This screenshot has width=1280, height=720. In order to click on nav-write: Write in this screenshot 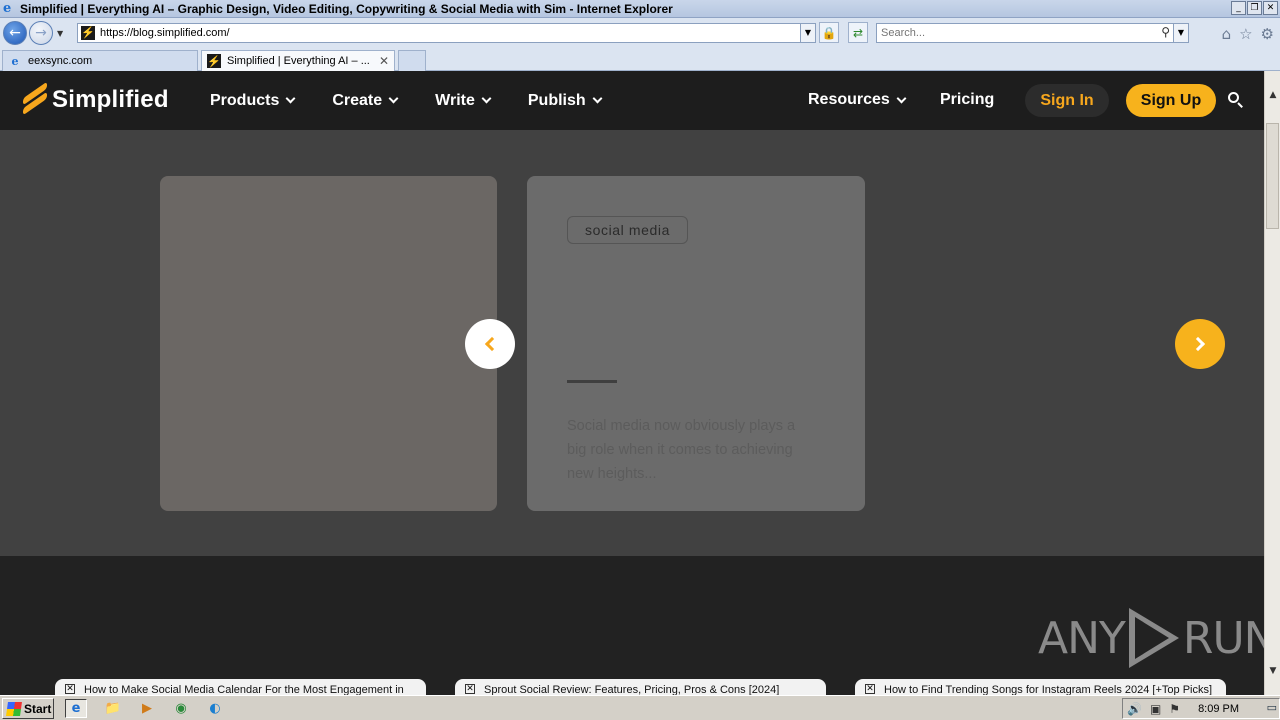, I will do `click(463, 100)`.